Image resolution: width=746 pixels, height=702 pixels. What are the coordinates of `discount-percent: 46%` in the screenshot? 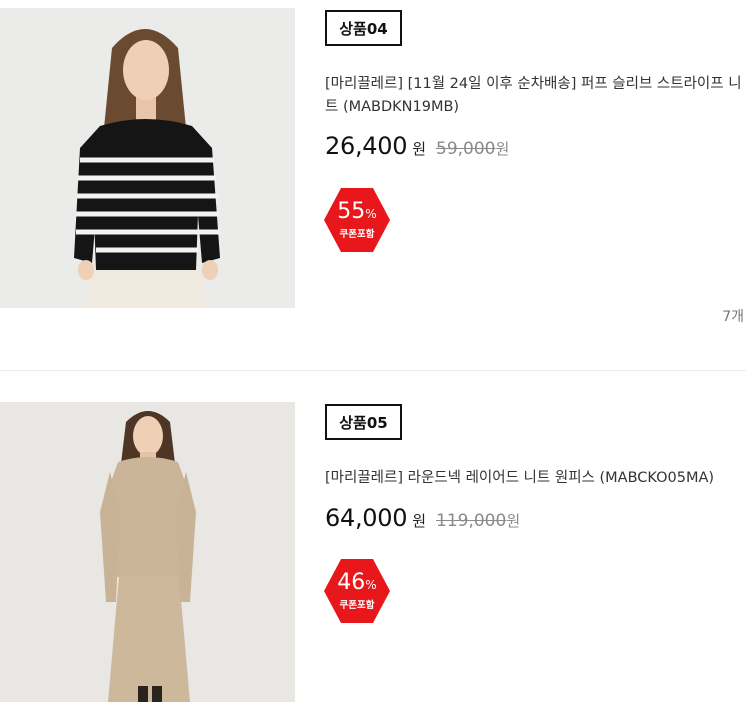 It's located at (357, 582).